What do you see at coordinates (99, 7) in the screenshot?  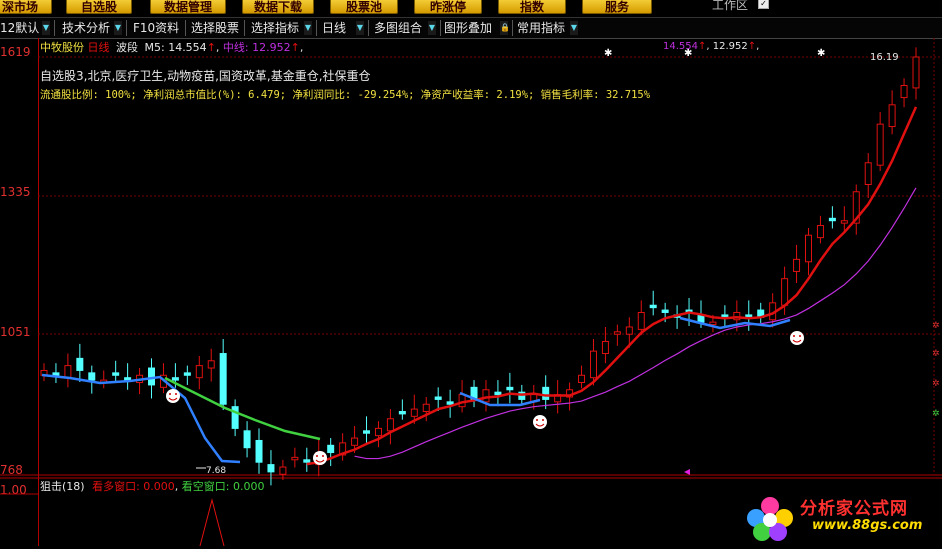 I see `nav-watchlist-button: 自选股` at bounding box center [99, 7].